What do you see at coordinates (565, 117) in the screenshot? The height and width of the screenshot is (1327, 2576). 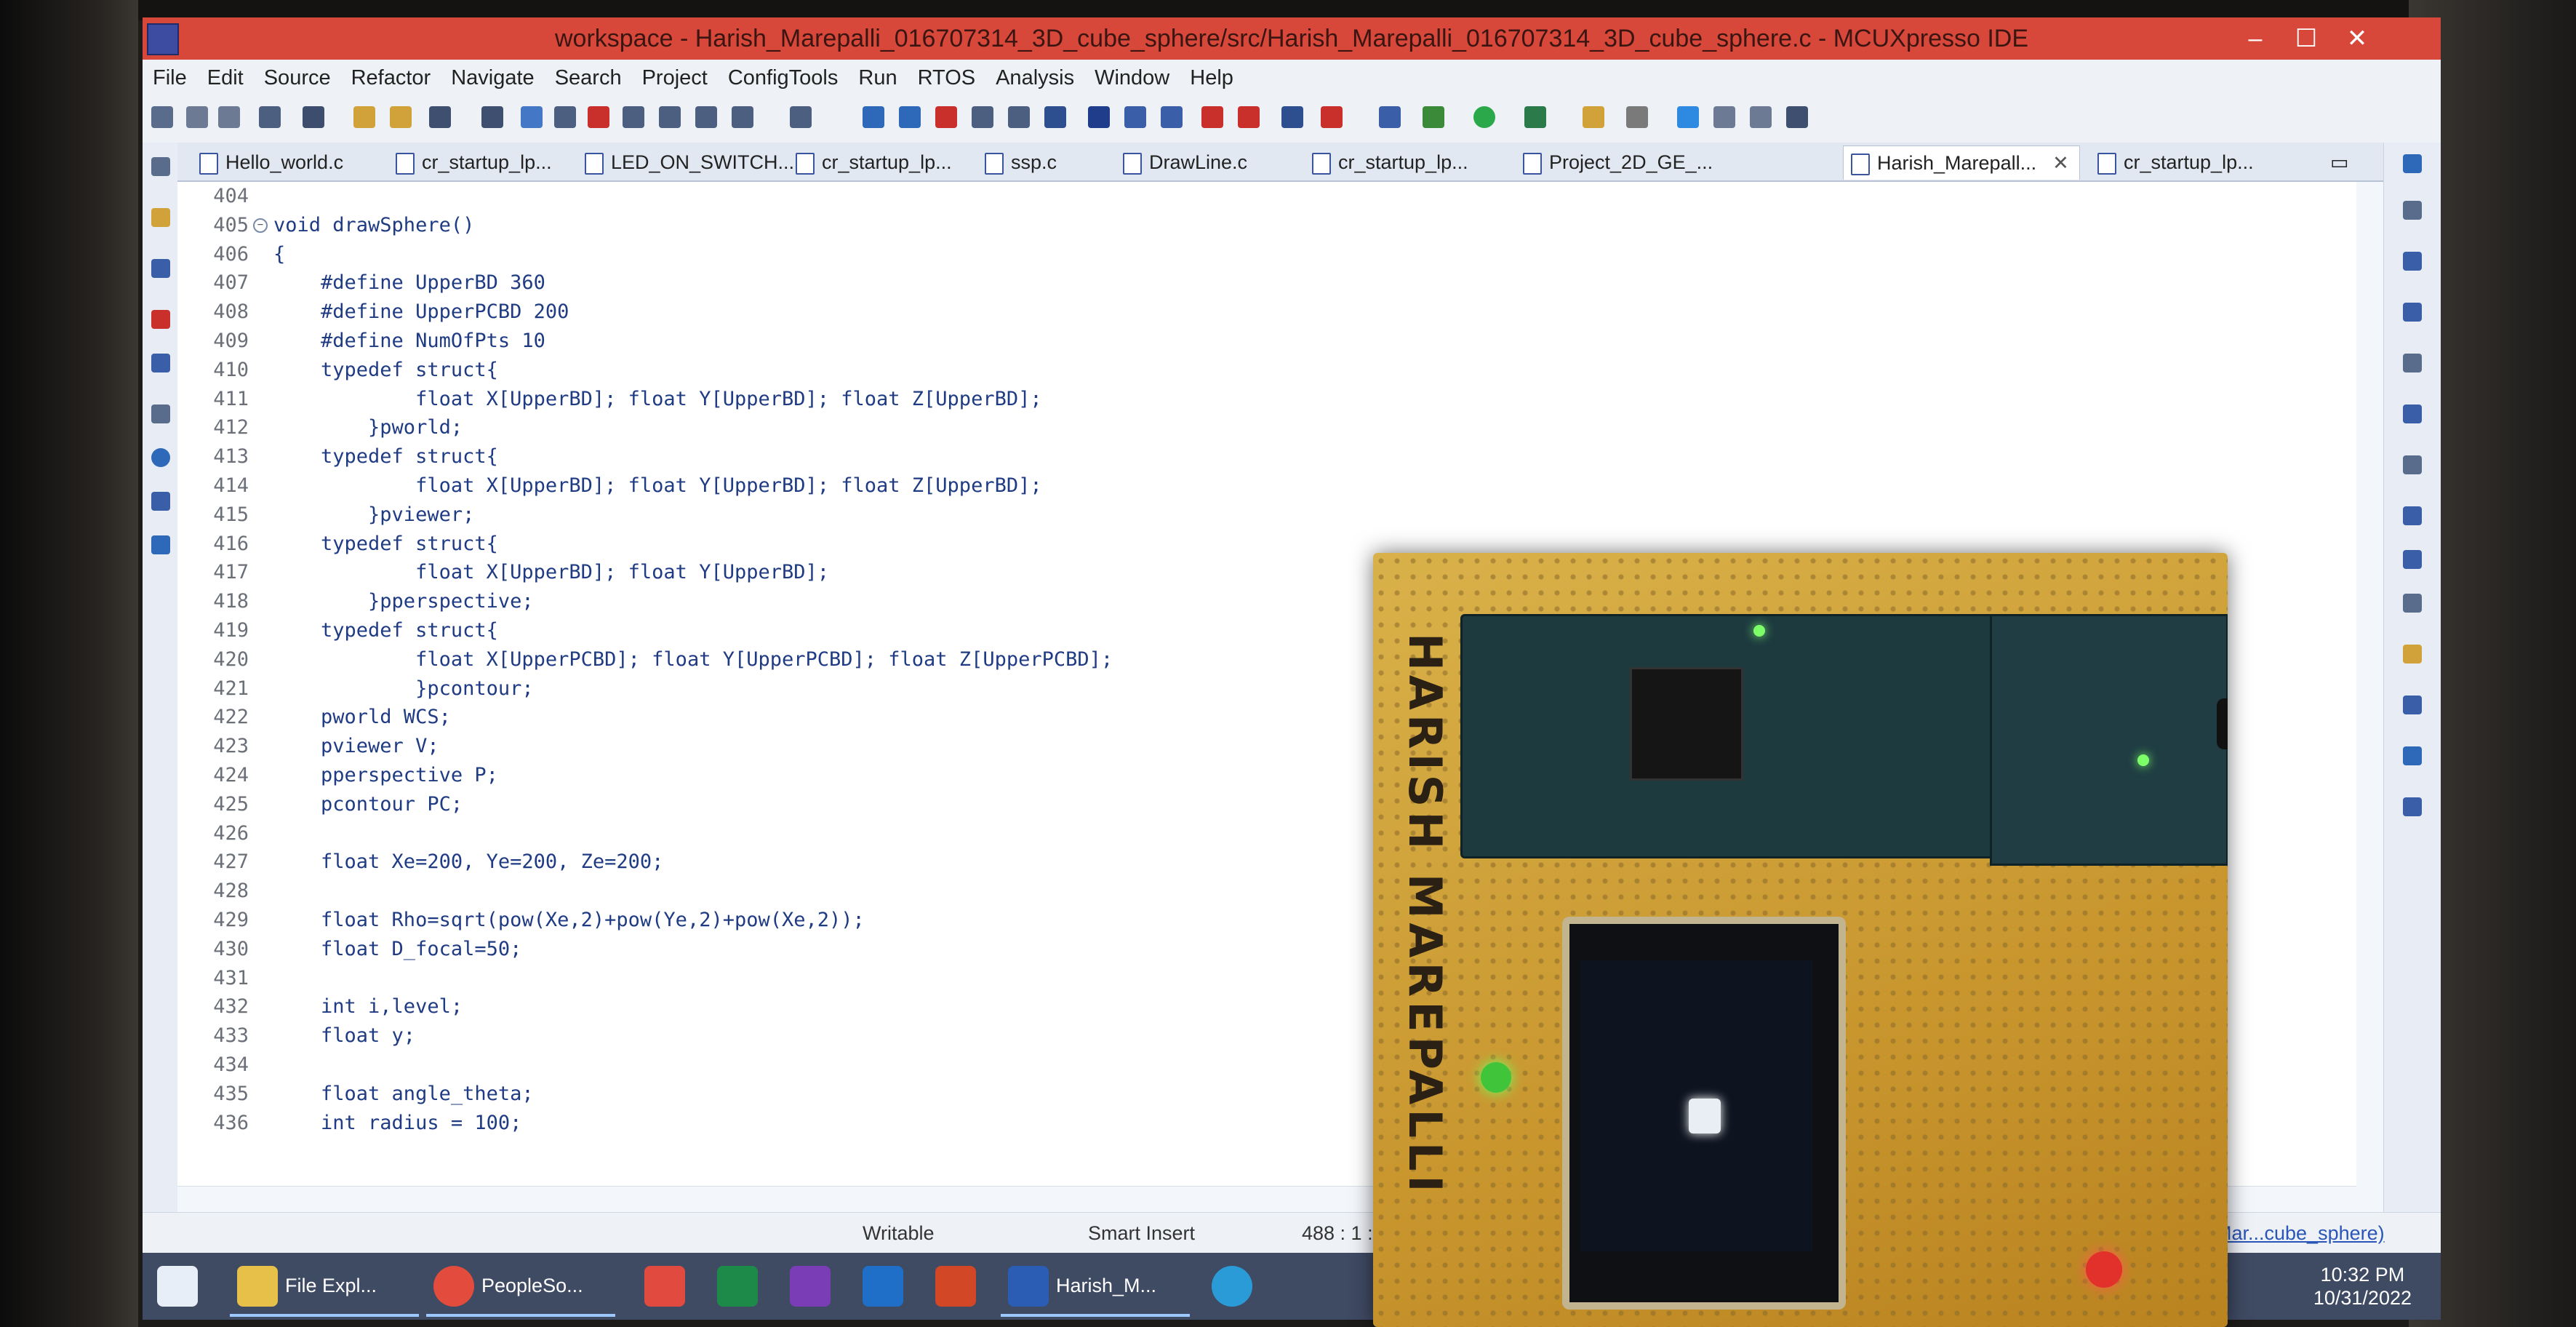 I see `suspend-icon` at bounding box center [565, 117].